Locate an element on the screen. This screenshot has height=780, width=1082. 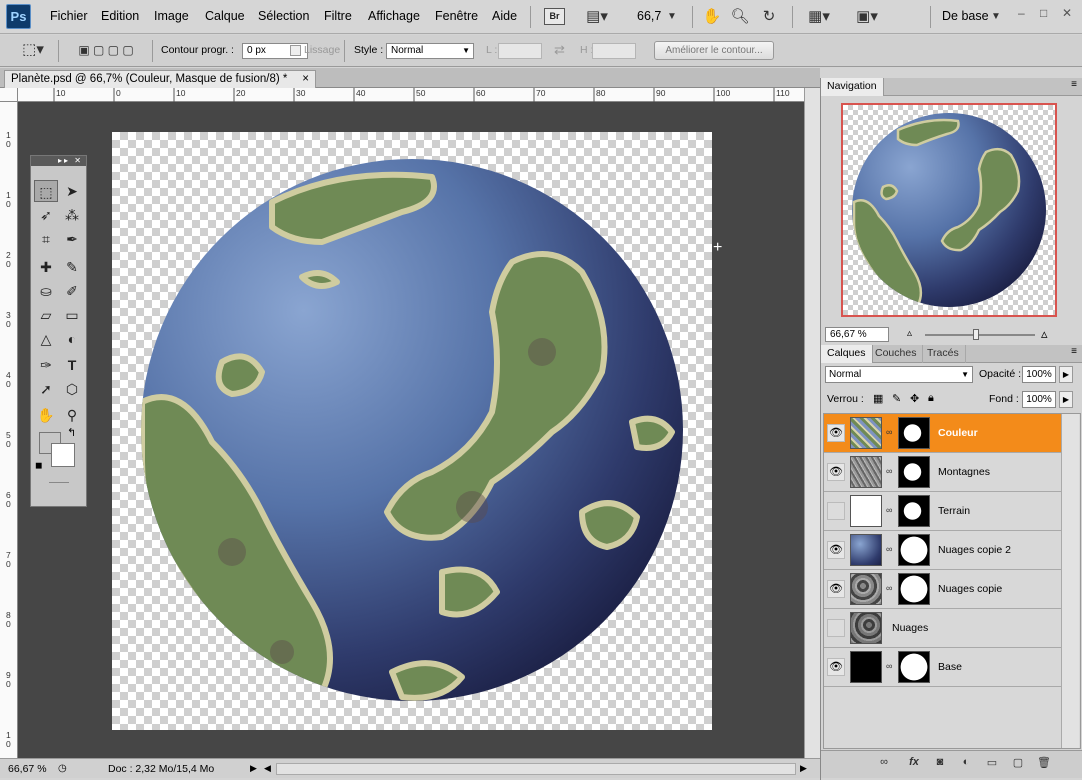
status-arrow-icon: ▶ is located at coordinates (253, 768).